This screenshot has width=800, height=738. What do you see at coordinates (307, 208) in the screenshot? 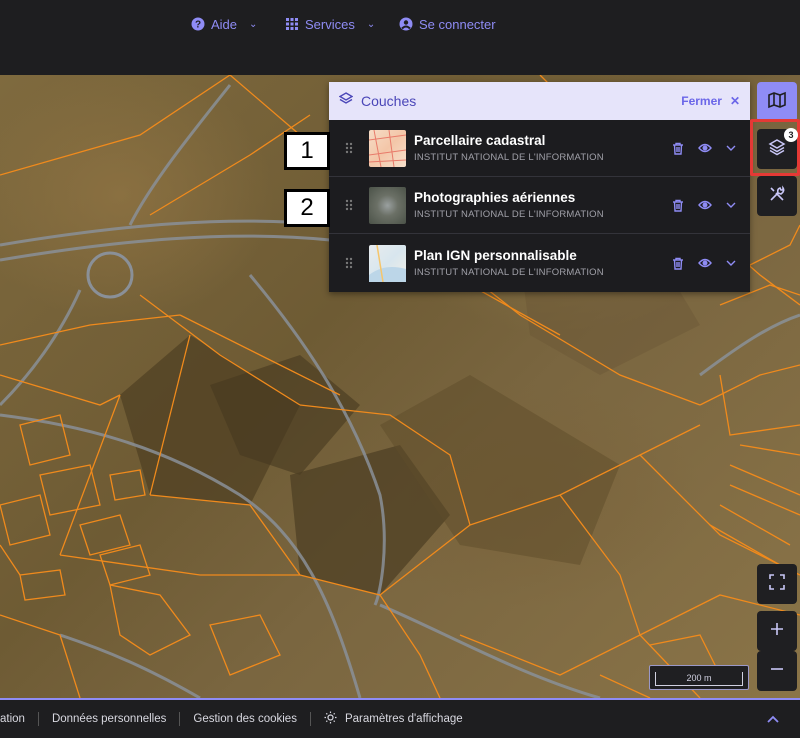
I see `callout-2: 2` at bounding box center [307, 208].